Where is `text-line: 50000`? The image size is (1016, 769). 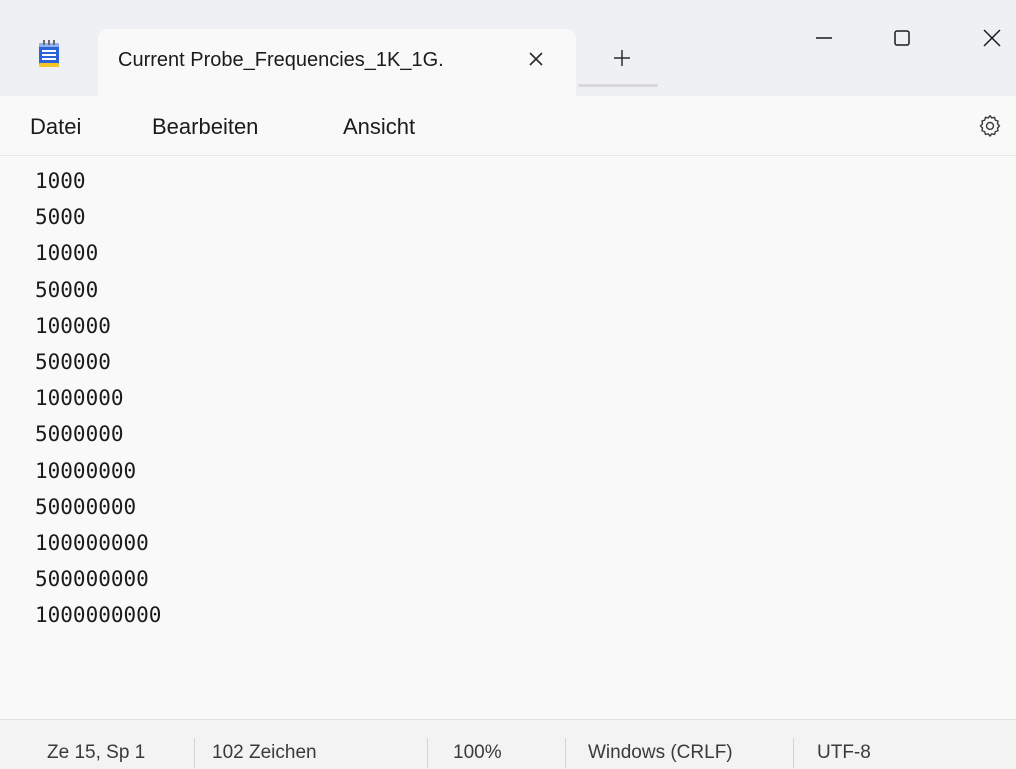
text-line: 50000 is located at coordinates (67, 289).